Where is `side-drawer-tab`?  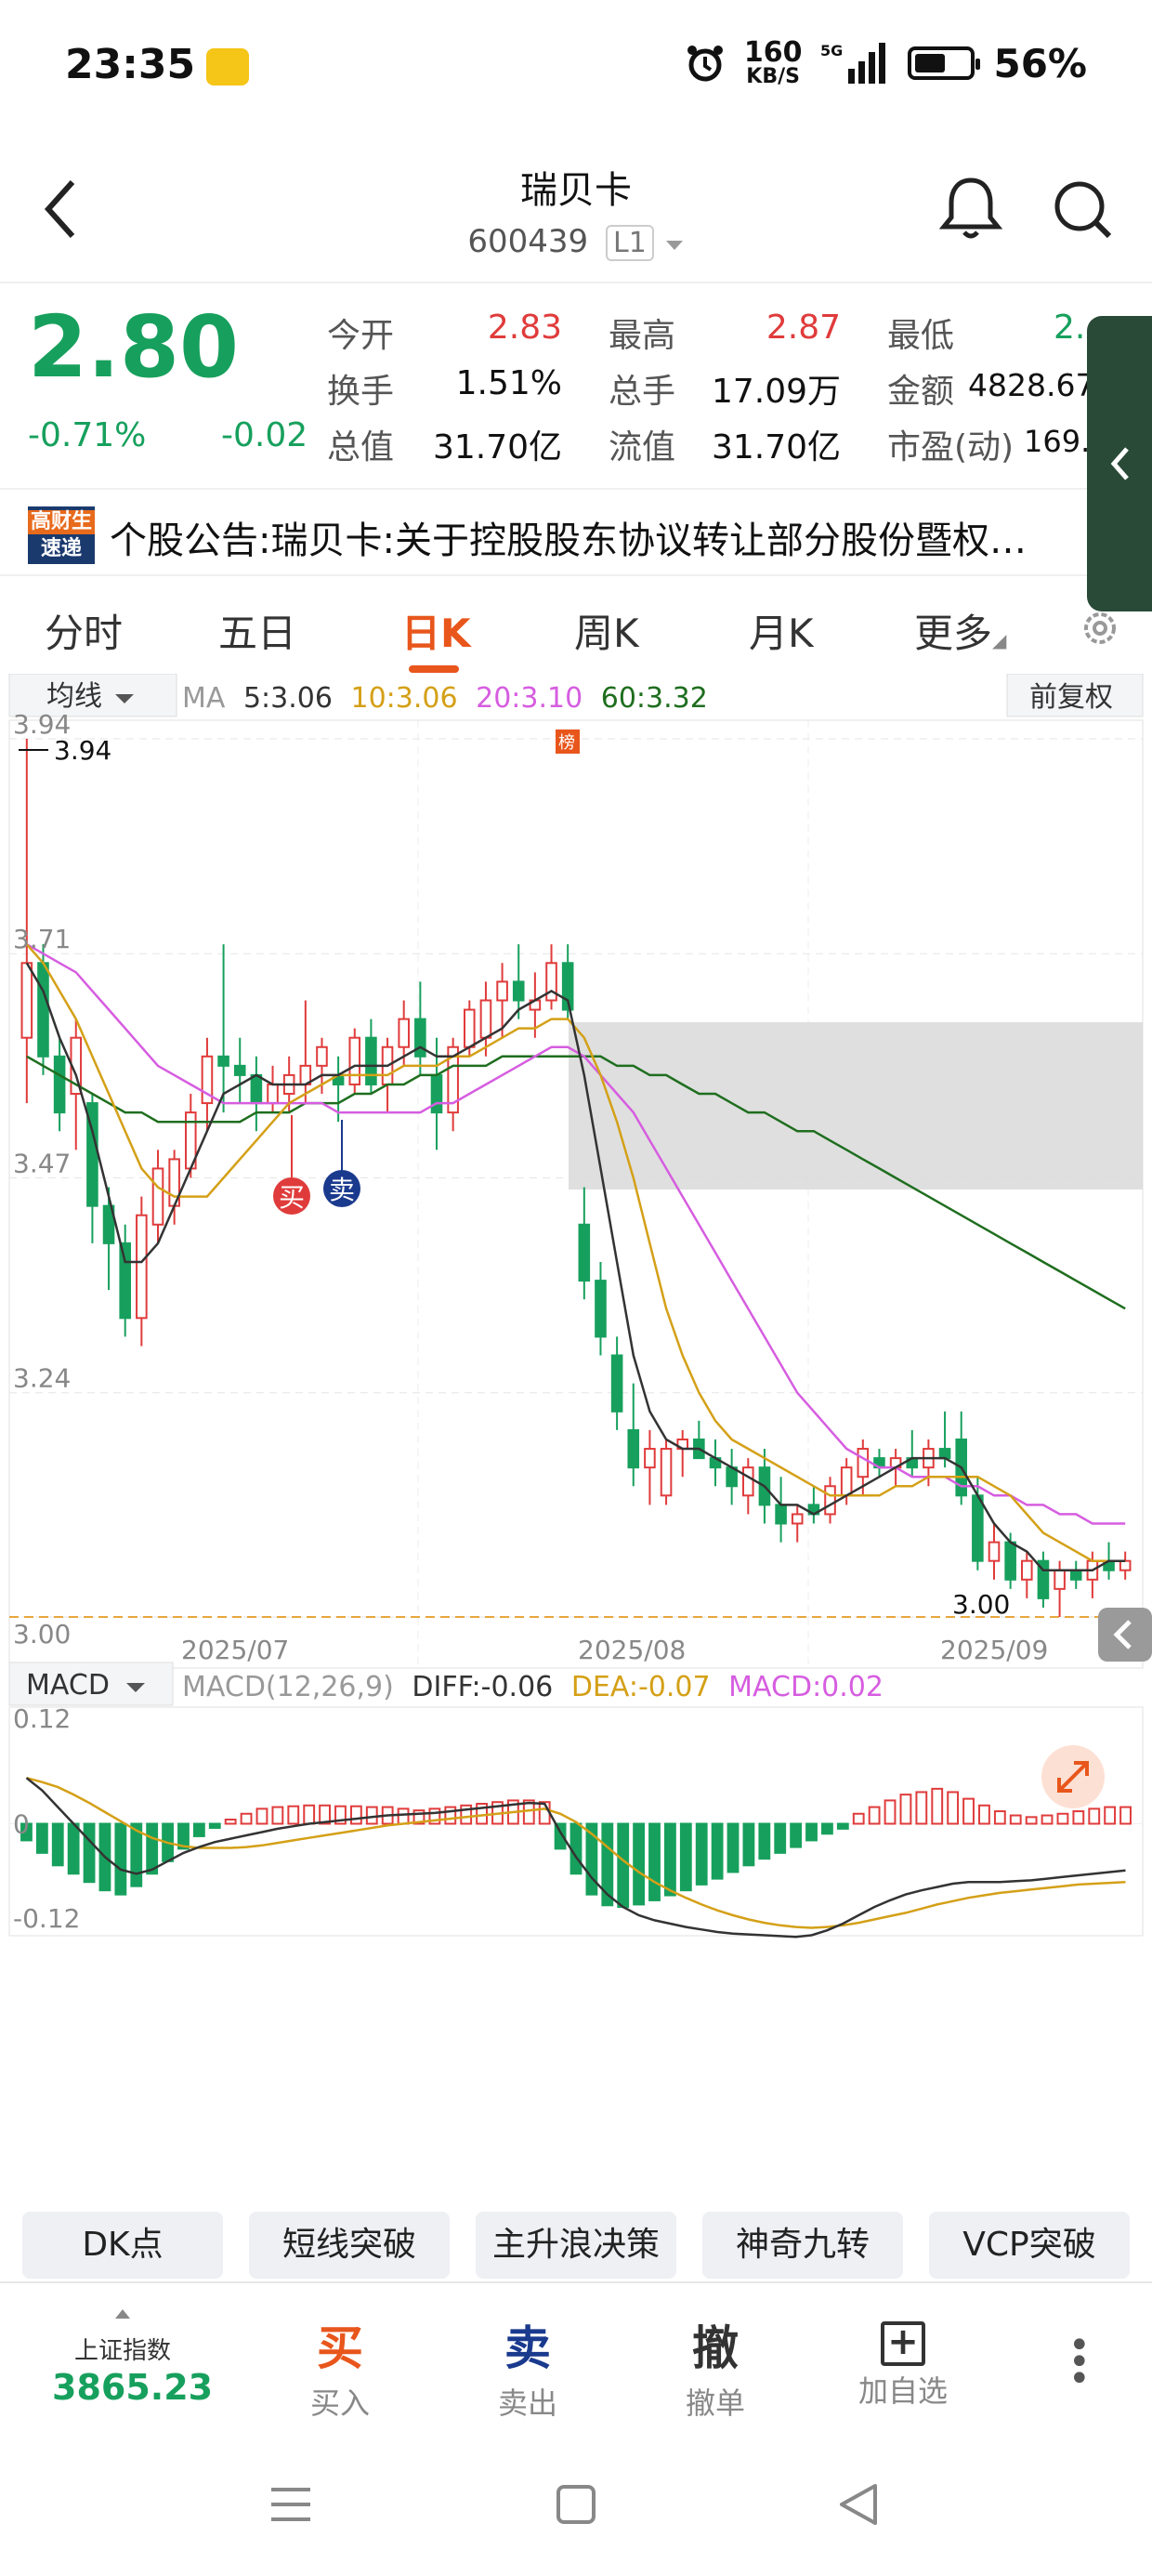
side-drawer-tab is located at coordinates (1119, 463).